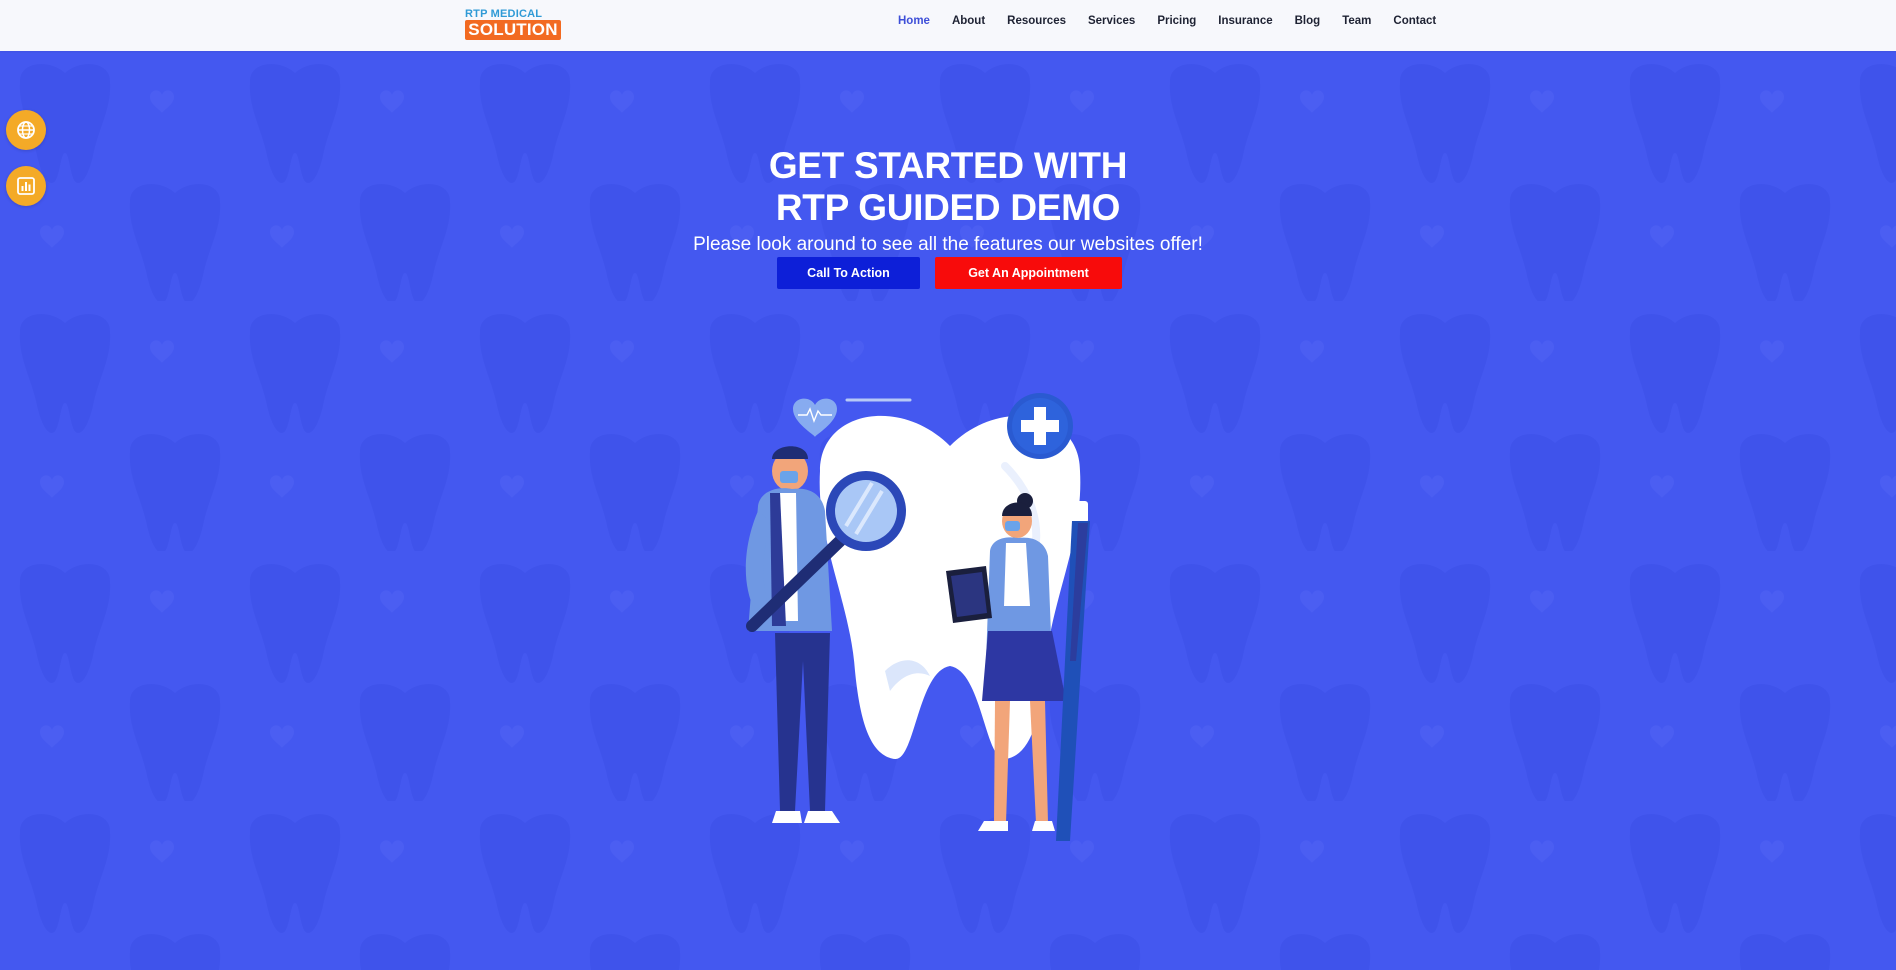  Describe the element at coordinates (1036, 21) in the screenshot. I see `nav-resources: Resources` at that location.